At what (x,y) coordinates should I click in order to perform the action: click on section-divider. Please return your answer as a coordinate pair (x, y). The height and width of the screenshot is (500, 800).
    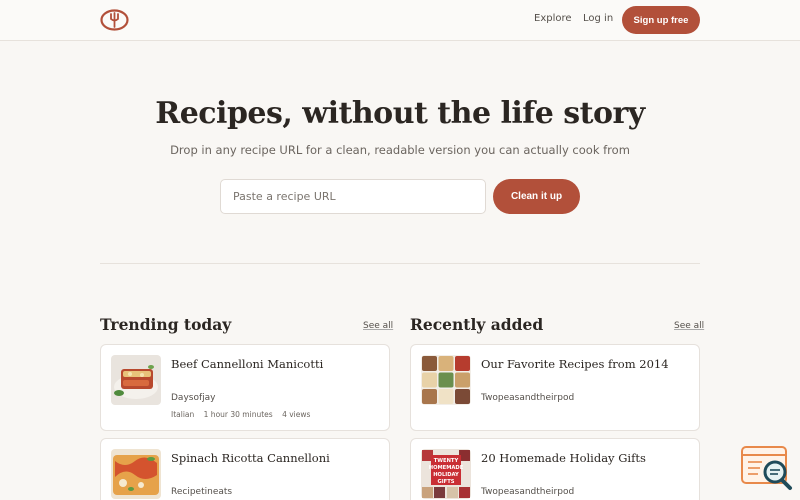
    Looking at the image, I should click on (400, 263).